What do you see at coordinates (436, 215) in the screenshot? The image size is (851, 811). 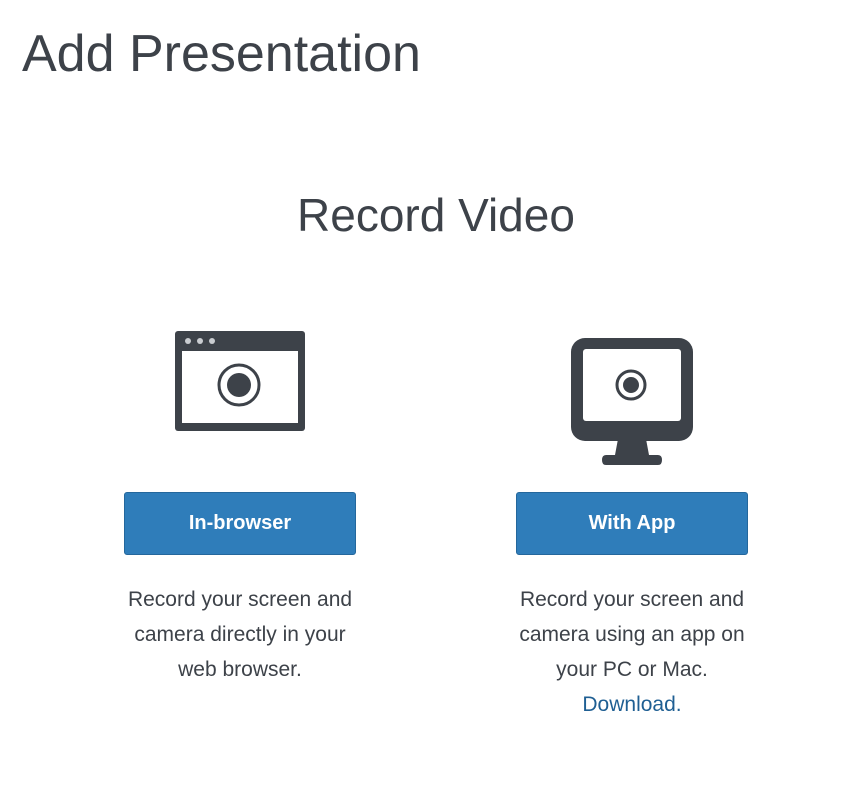 I see `section-title: Record Video` at bounding box center [436, 215].